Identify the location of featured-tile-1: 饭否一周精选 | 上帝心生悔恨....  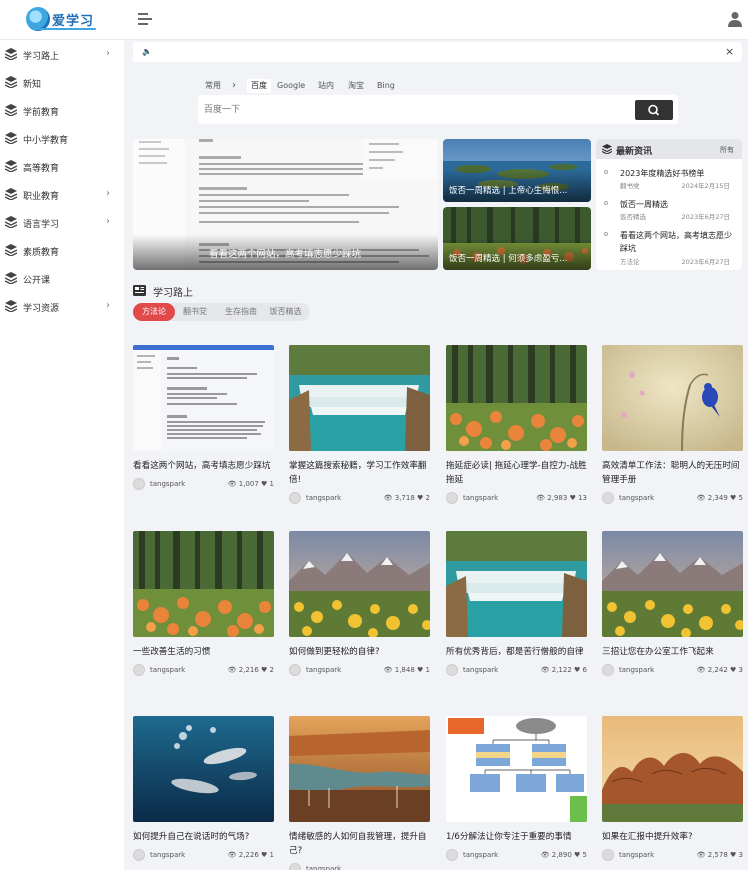
(517, 170).